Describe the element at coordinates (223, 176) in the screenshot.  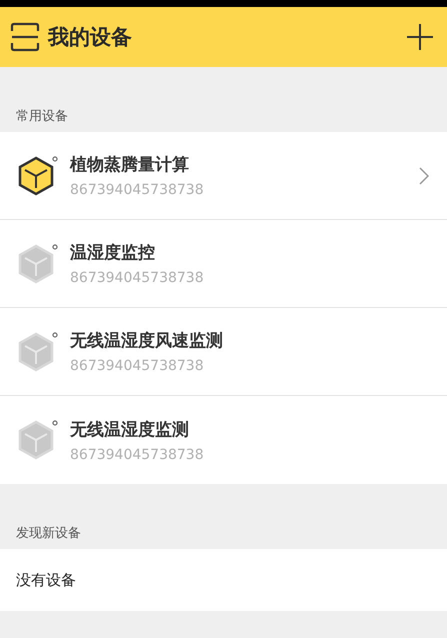
I see `device-row: 植物蒸腾量计算 867394045738738` at that location.